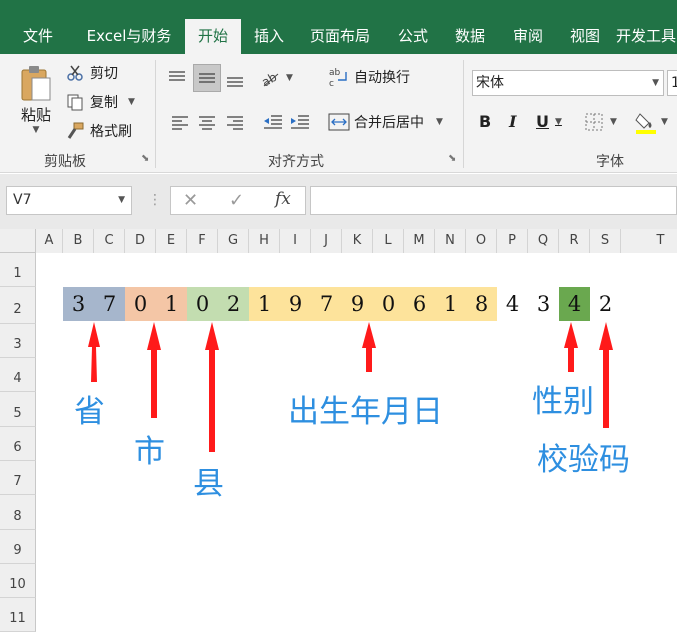 The image size is (677, 640). Describe the element at coordinates (606, 375) in the screenshot. I see `arrow-check-digit` at that location.